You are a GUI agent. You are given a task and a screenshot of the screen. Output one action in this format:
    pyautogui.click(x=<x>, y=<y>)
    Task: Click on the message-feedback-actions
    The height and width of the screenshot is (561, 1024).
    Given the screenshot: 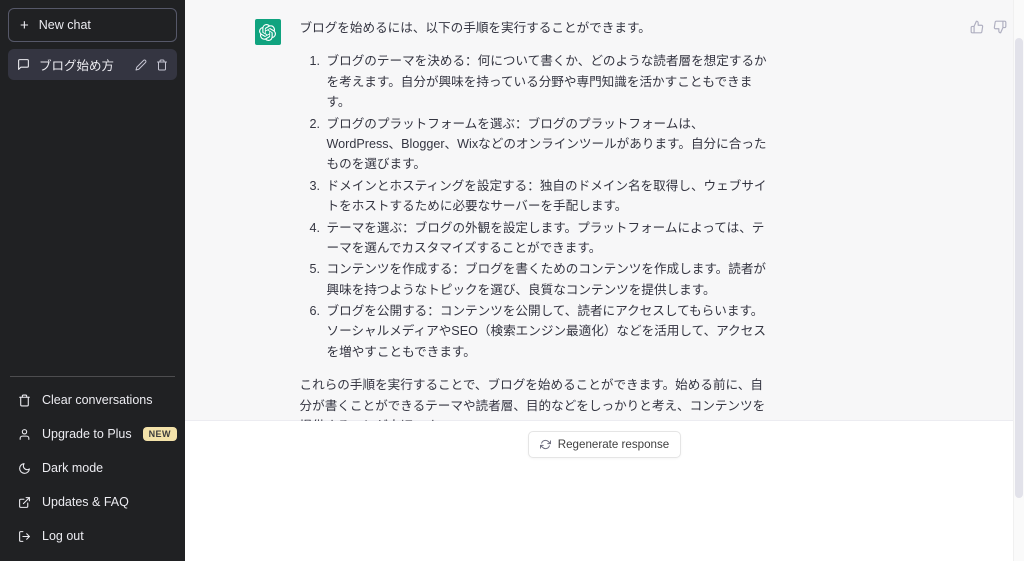 What is the action you would take?
    pyautogui.click(x=988, y=27)
    